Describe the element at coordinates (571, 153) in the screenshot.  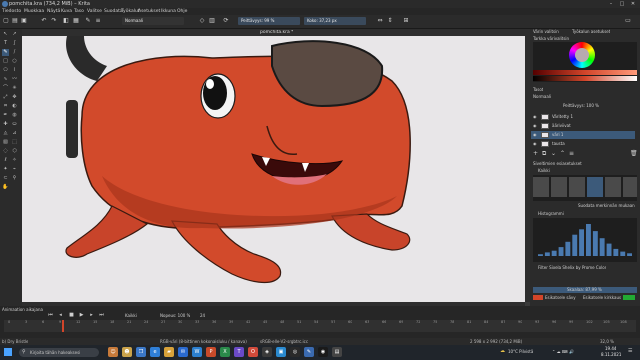
I see `layer-properties-icon: ≡` at that location.